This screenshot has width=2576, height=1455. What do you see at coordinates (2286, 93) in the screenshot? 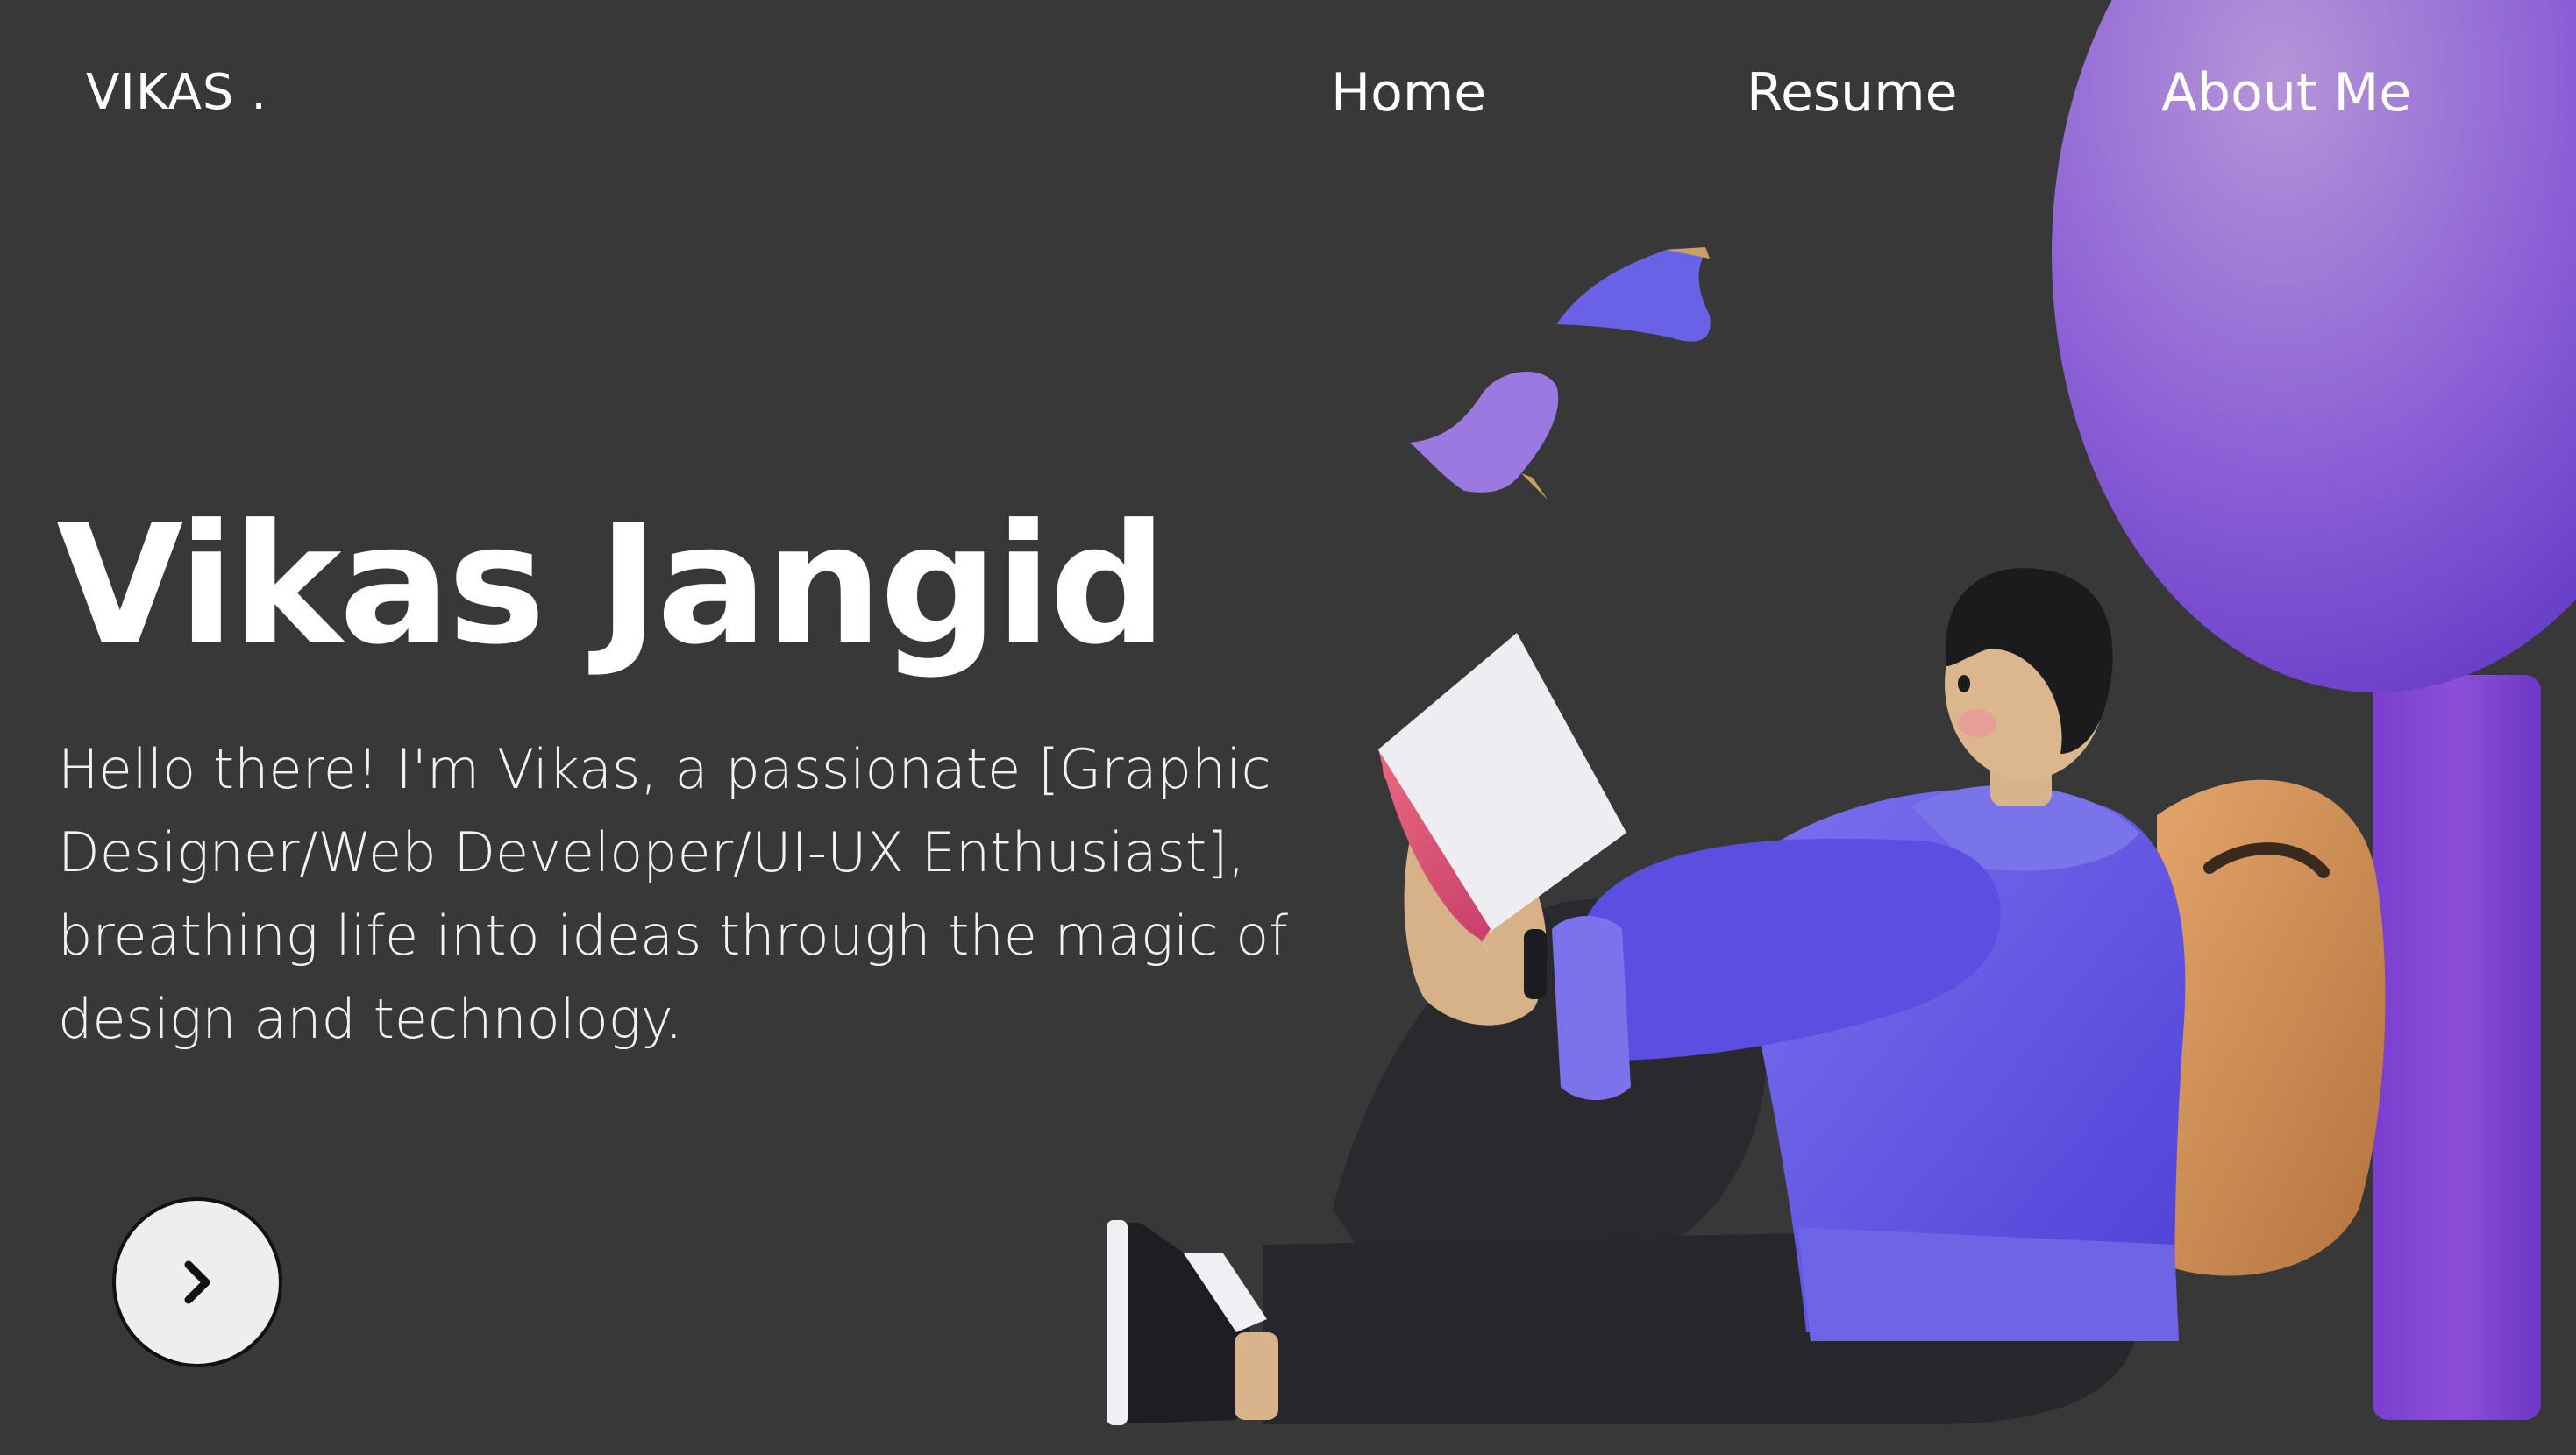
I see `nav-about-me-link: About Me` at bounding box center [2286, 93].